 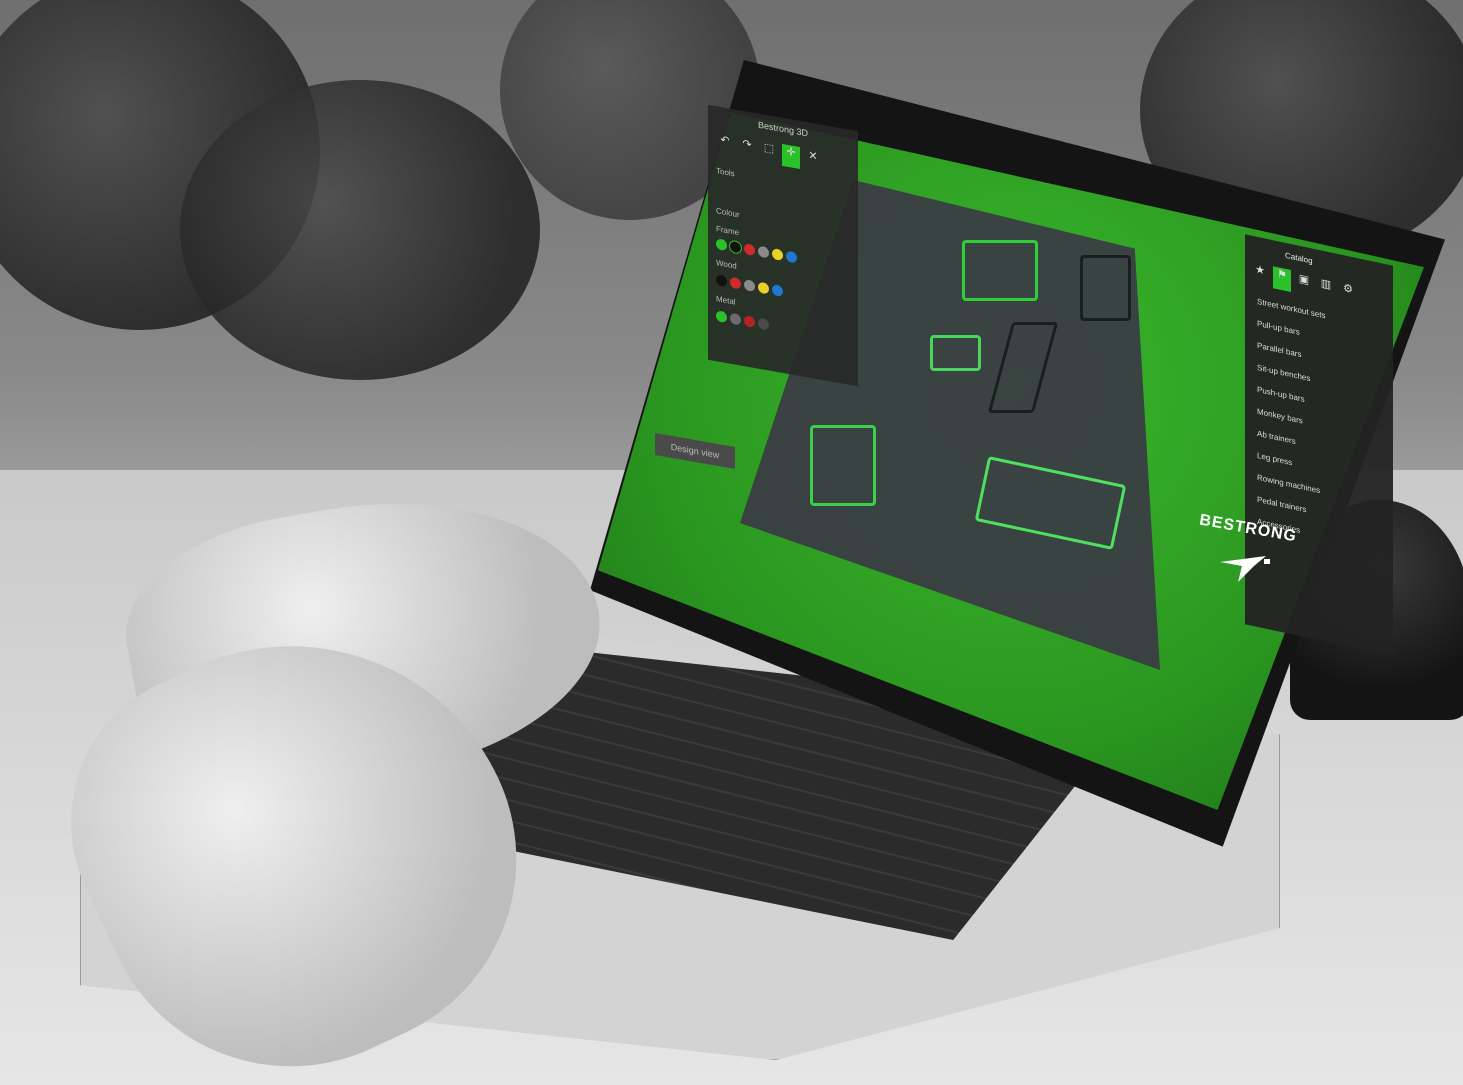 I want to click on section-label-metal: Metal, so click(x=726, y=300).